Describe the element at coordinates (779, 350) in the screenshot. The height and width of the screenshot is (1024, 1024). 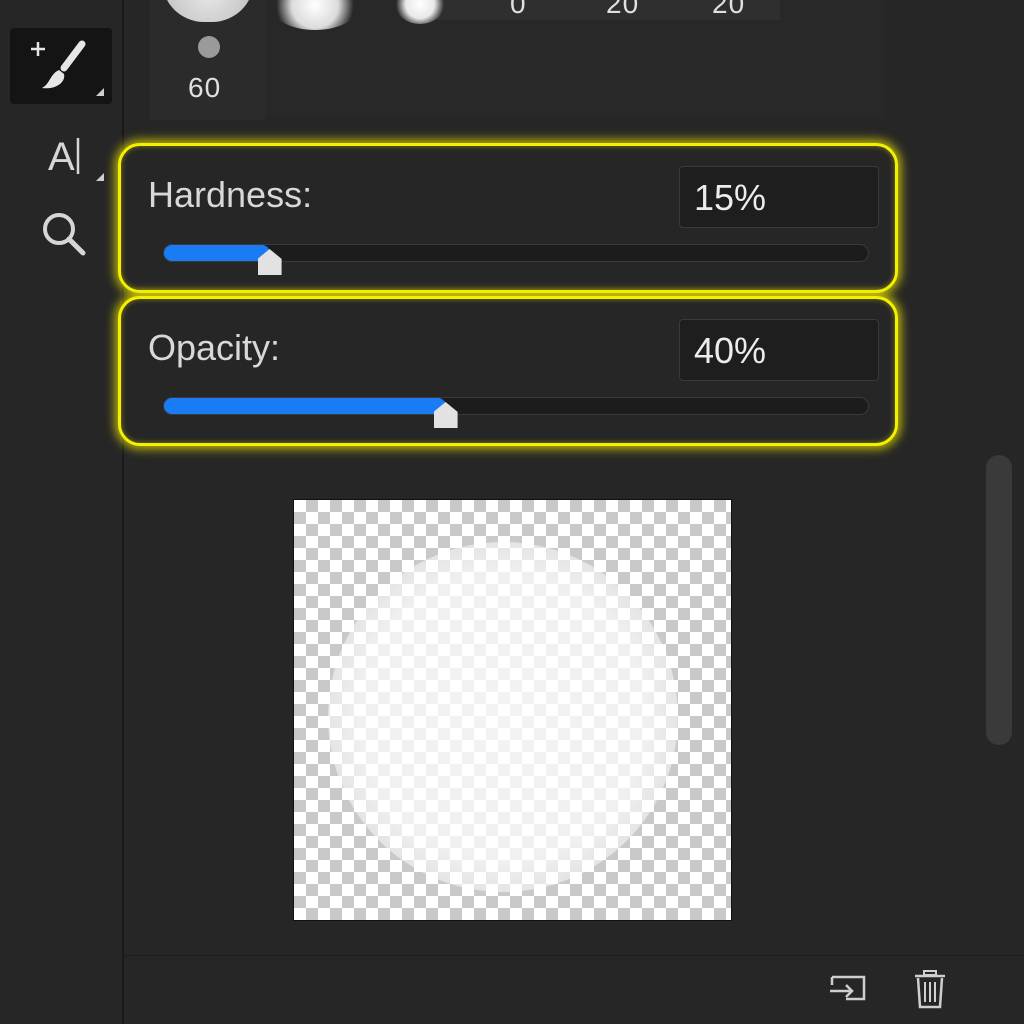
I see `opacity-input: 40%` at that location.